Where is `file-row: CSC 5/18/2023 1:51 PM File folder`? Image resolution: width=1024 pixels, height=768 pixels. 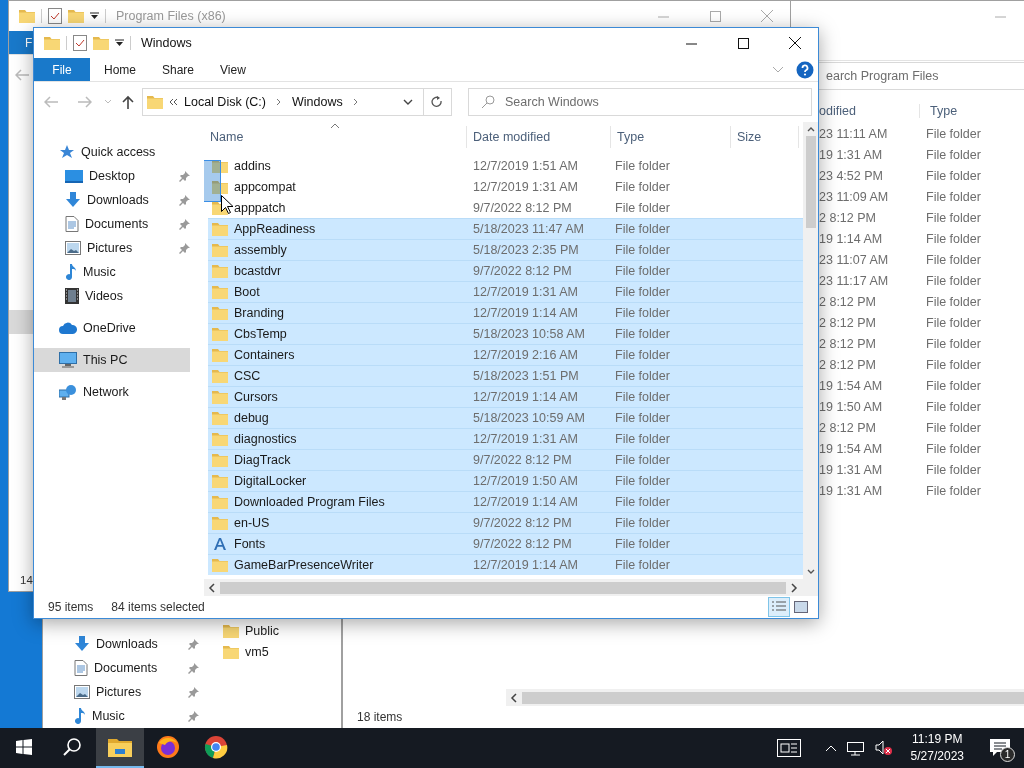
file-row: CSC 5/18/2023 1:51 PM File folder is located at coordinates (505, 375).